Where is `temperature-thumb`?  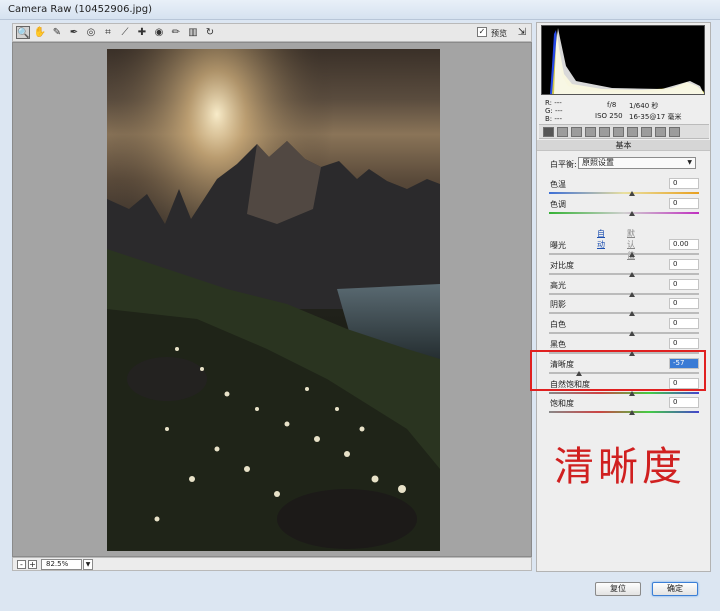 temperature-thumb is located at coordinates (631, 193).